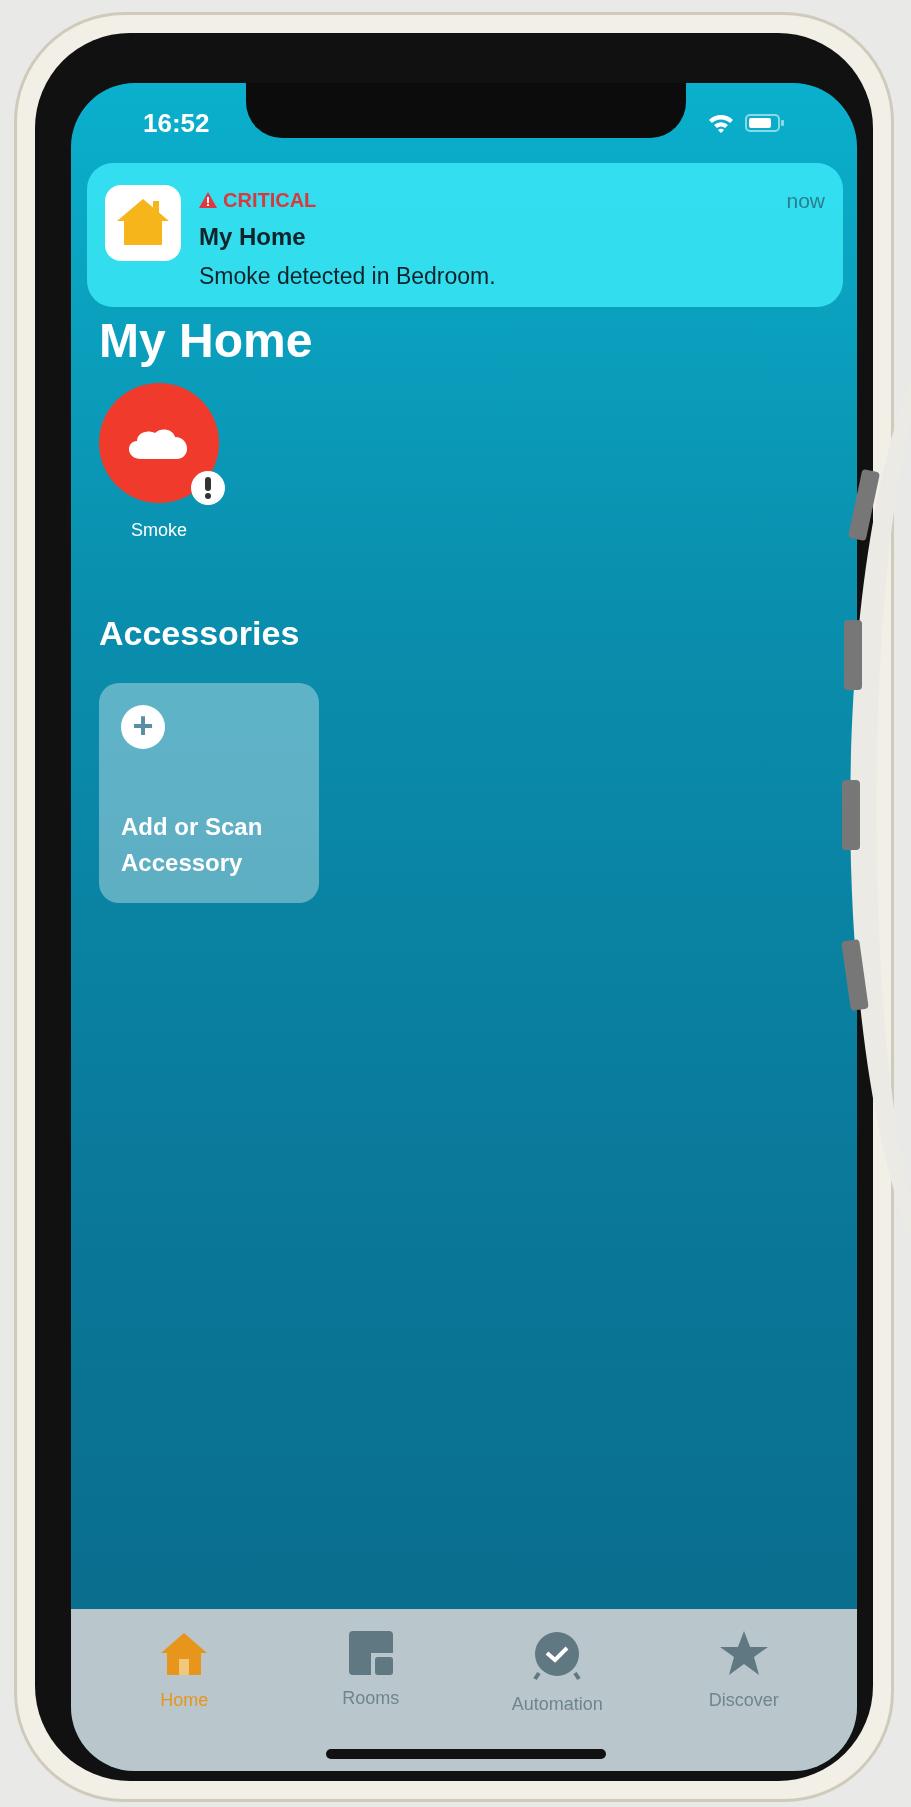  I want to click on tab-bar-item: Rooms, so click(370, 1671).